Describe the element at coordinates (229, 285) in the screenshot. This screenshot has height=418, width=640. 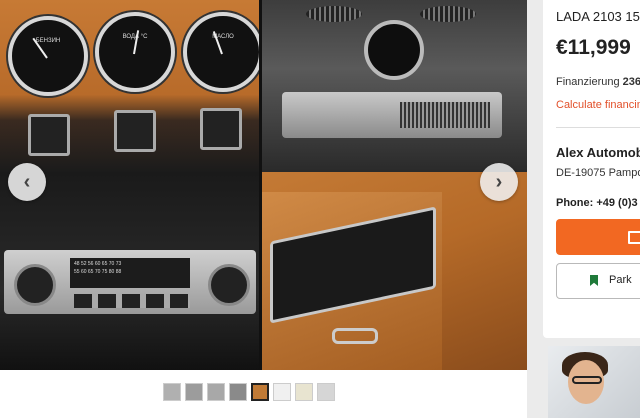
I see `radio-knob-right` at that location.